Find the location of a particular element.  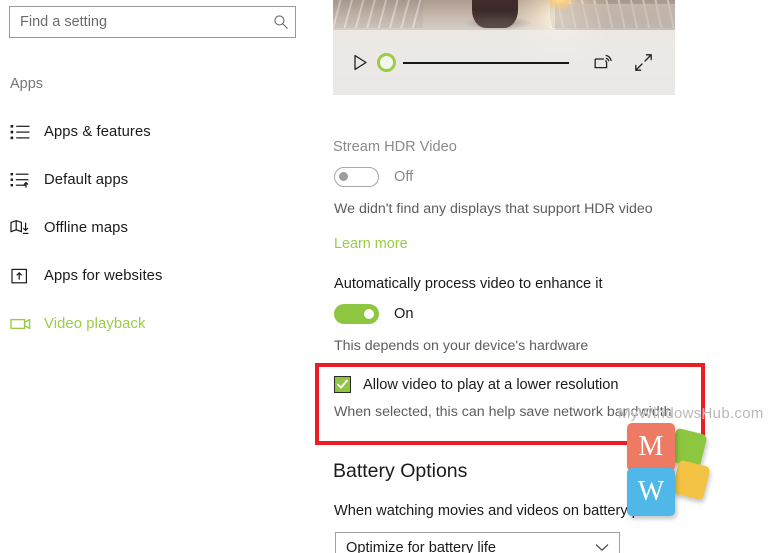

chevron-down-icon is located at coordinates (602, 547).